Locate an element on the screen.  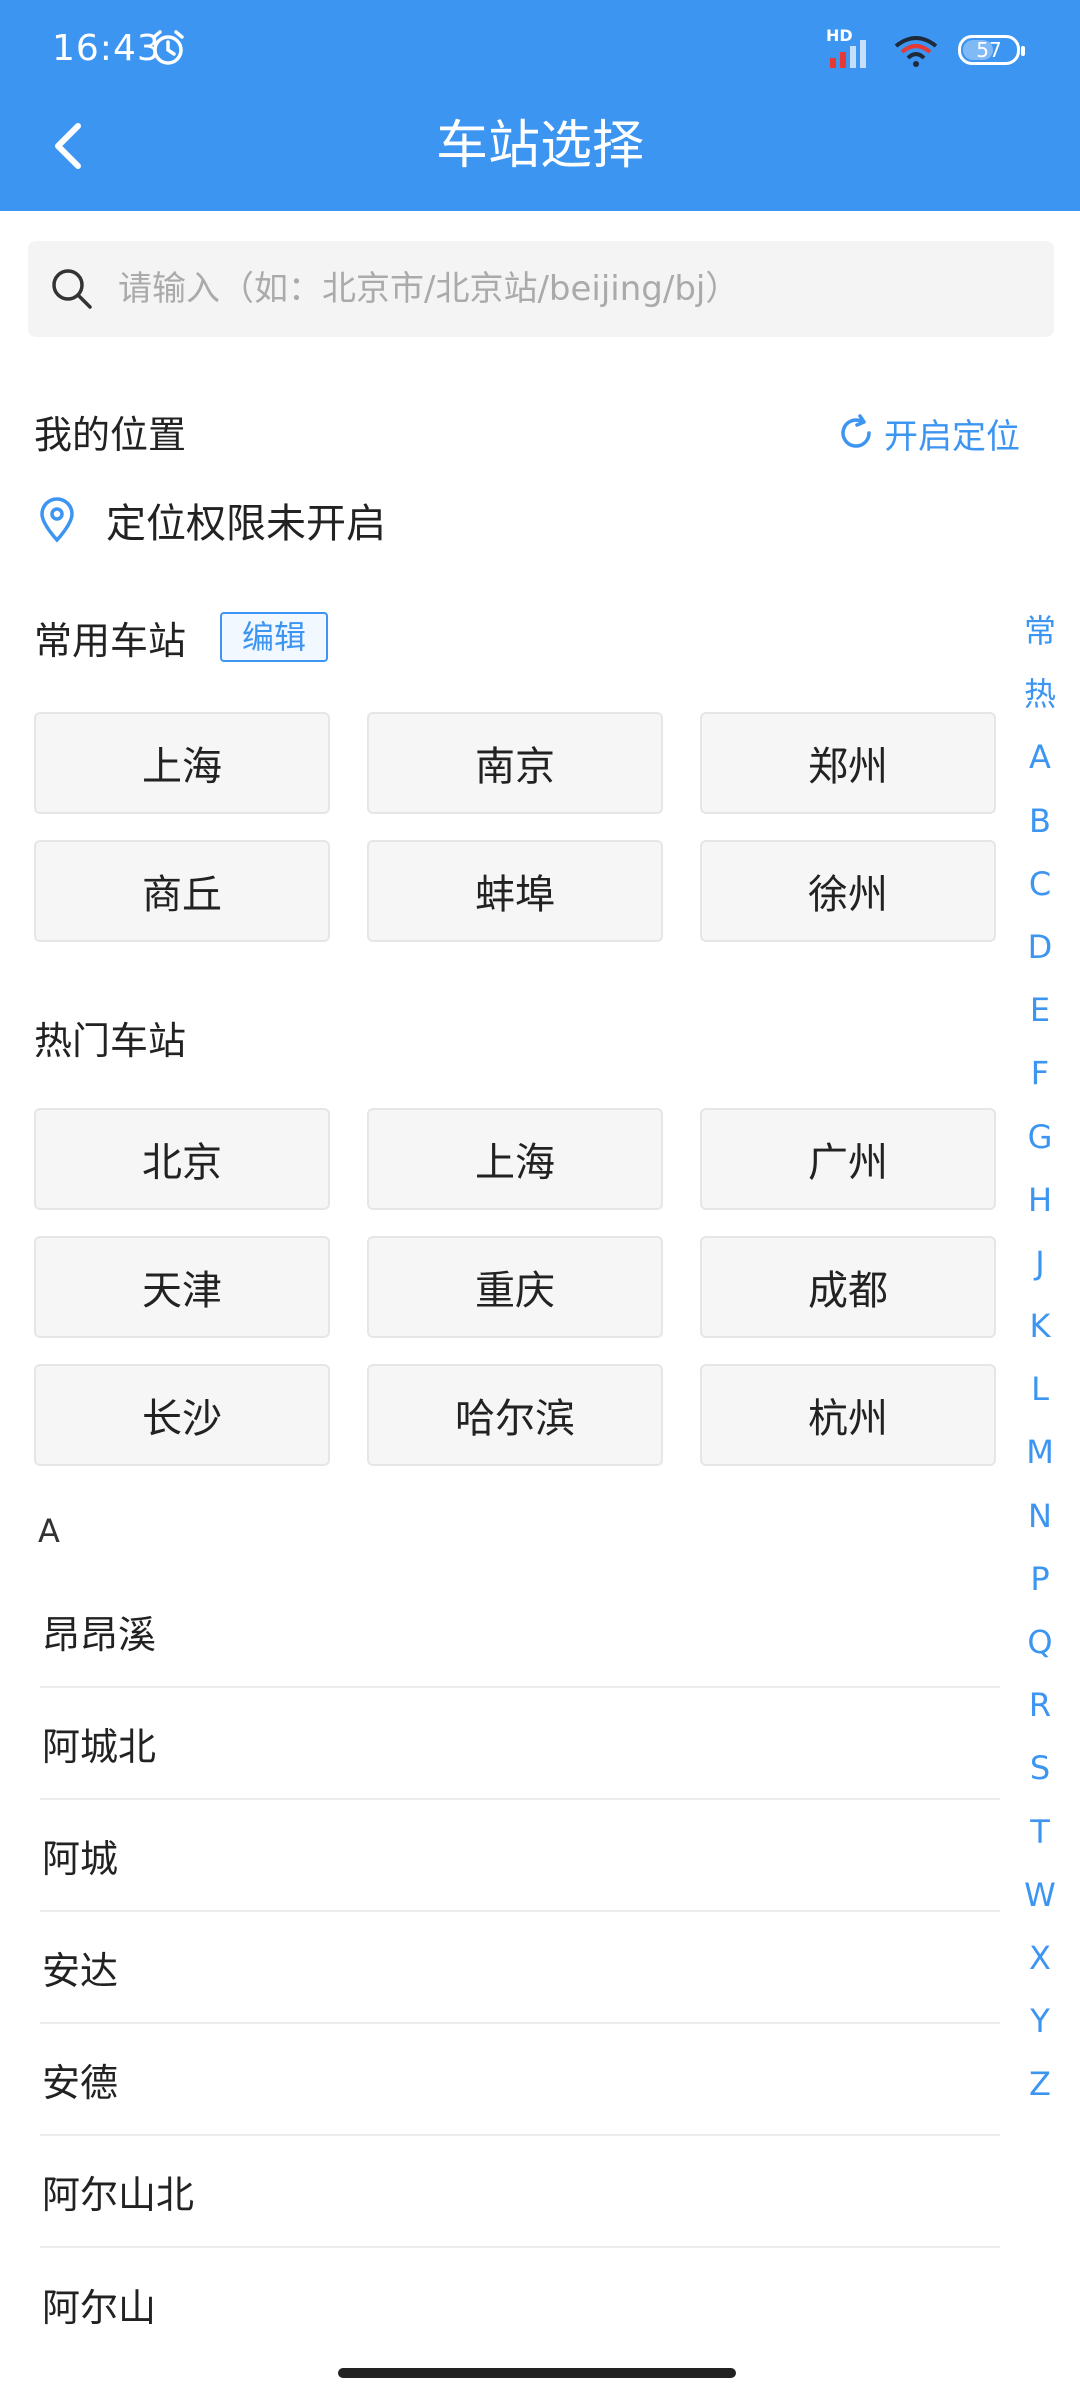
page-title: 车站选择 is located at coordinates (539, 146).